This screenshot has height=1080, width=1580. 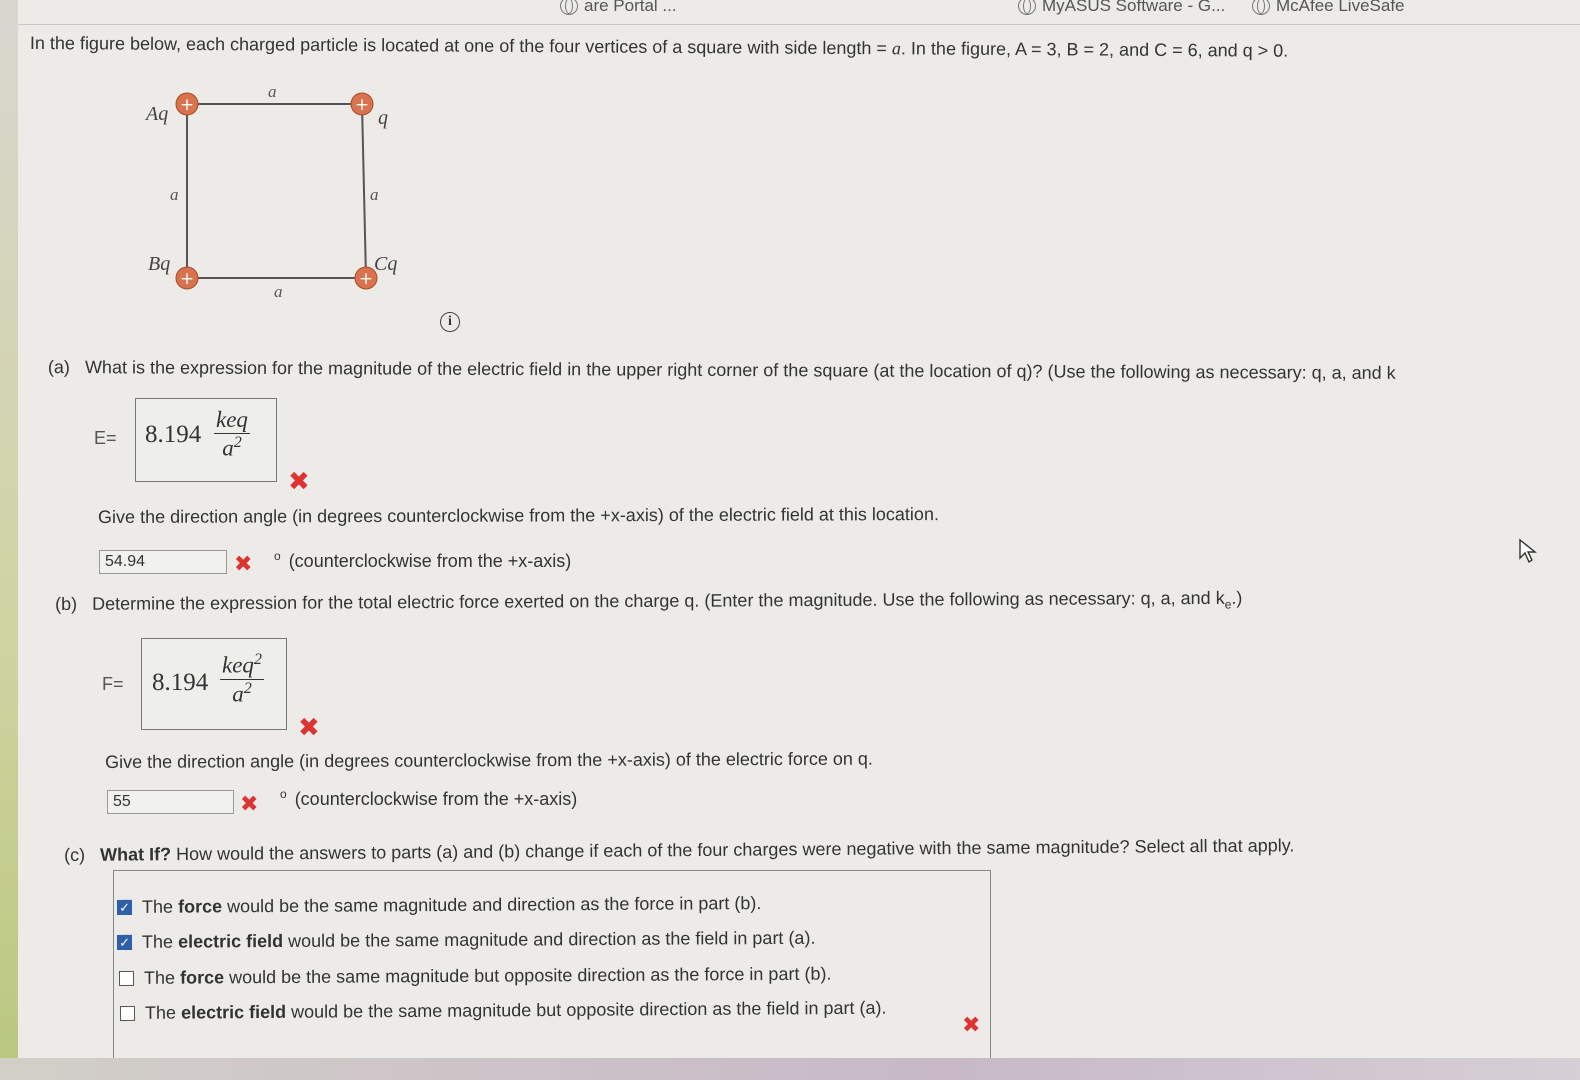 What do you see at coordinates (9, 540) in the screenshot?
I see `window-edge` at bounding box center [9, 540].